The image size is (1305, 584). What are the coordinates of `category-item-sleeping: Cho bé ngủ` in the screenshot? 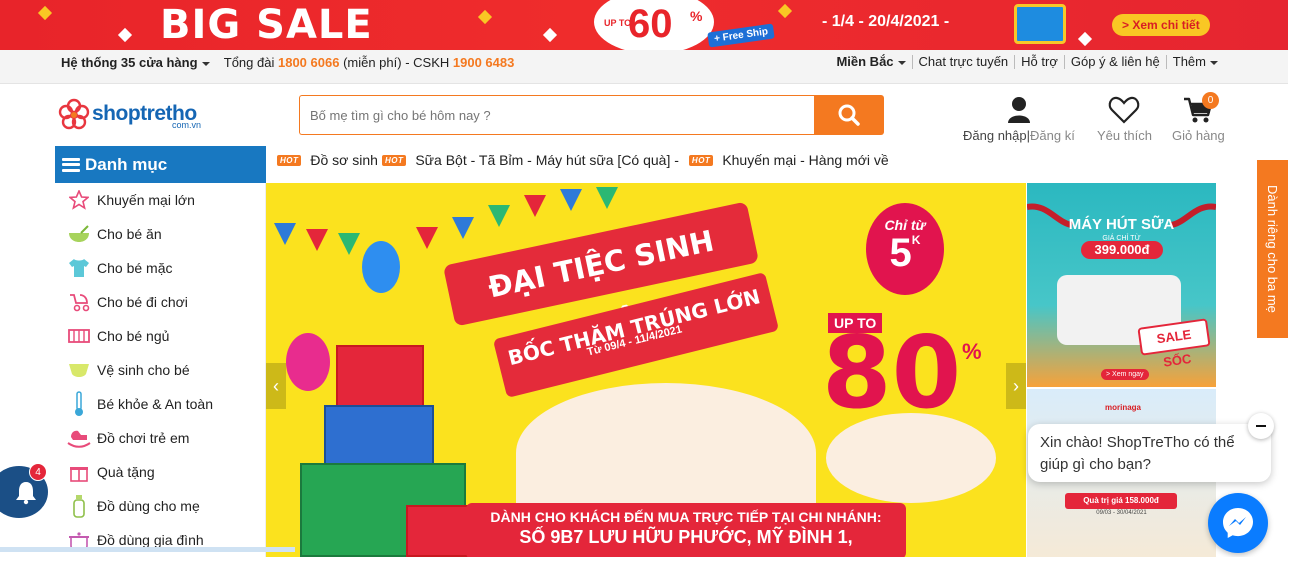 It's located at (160, 336).